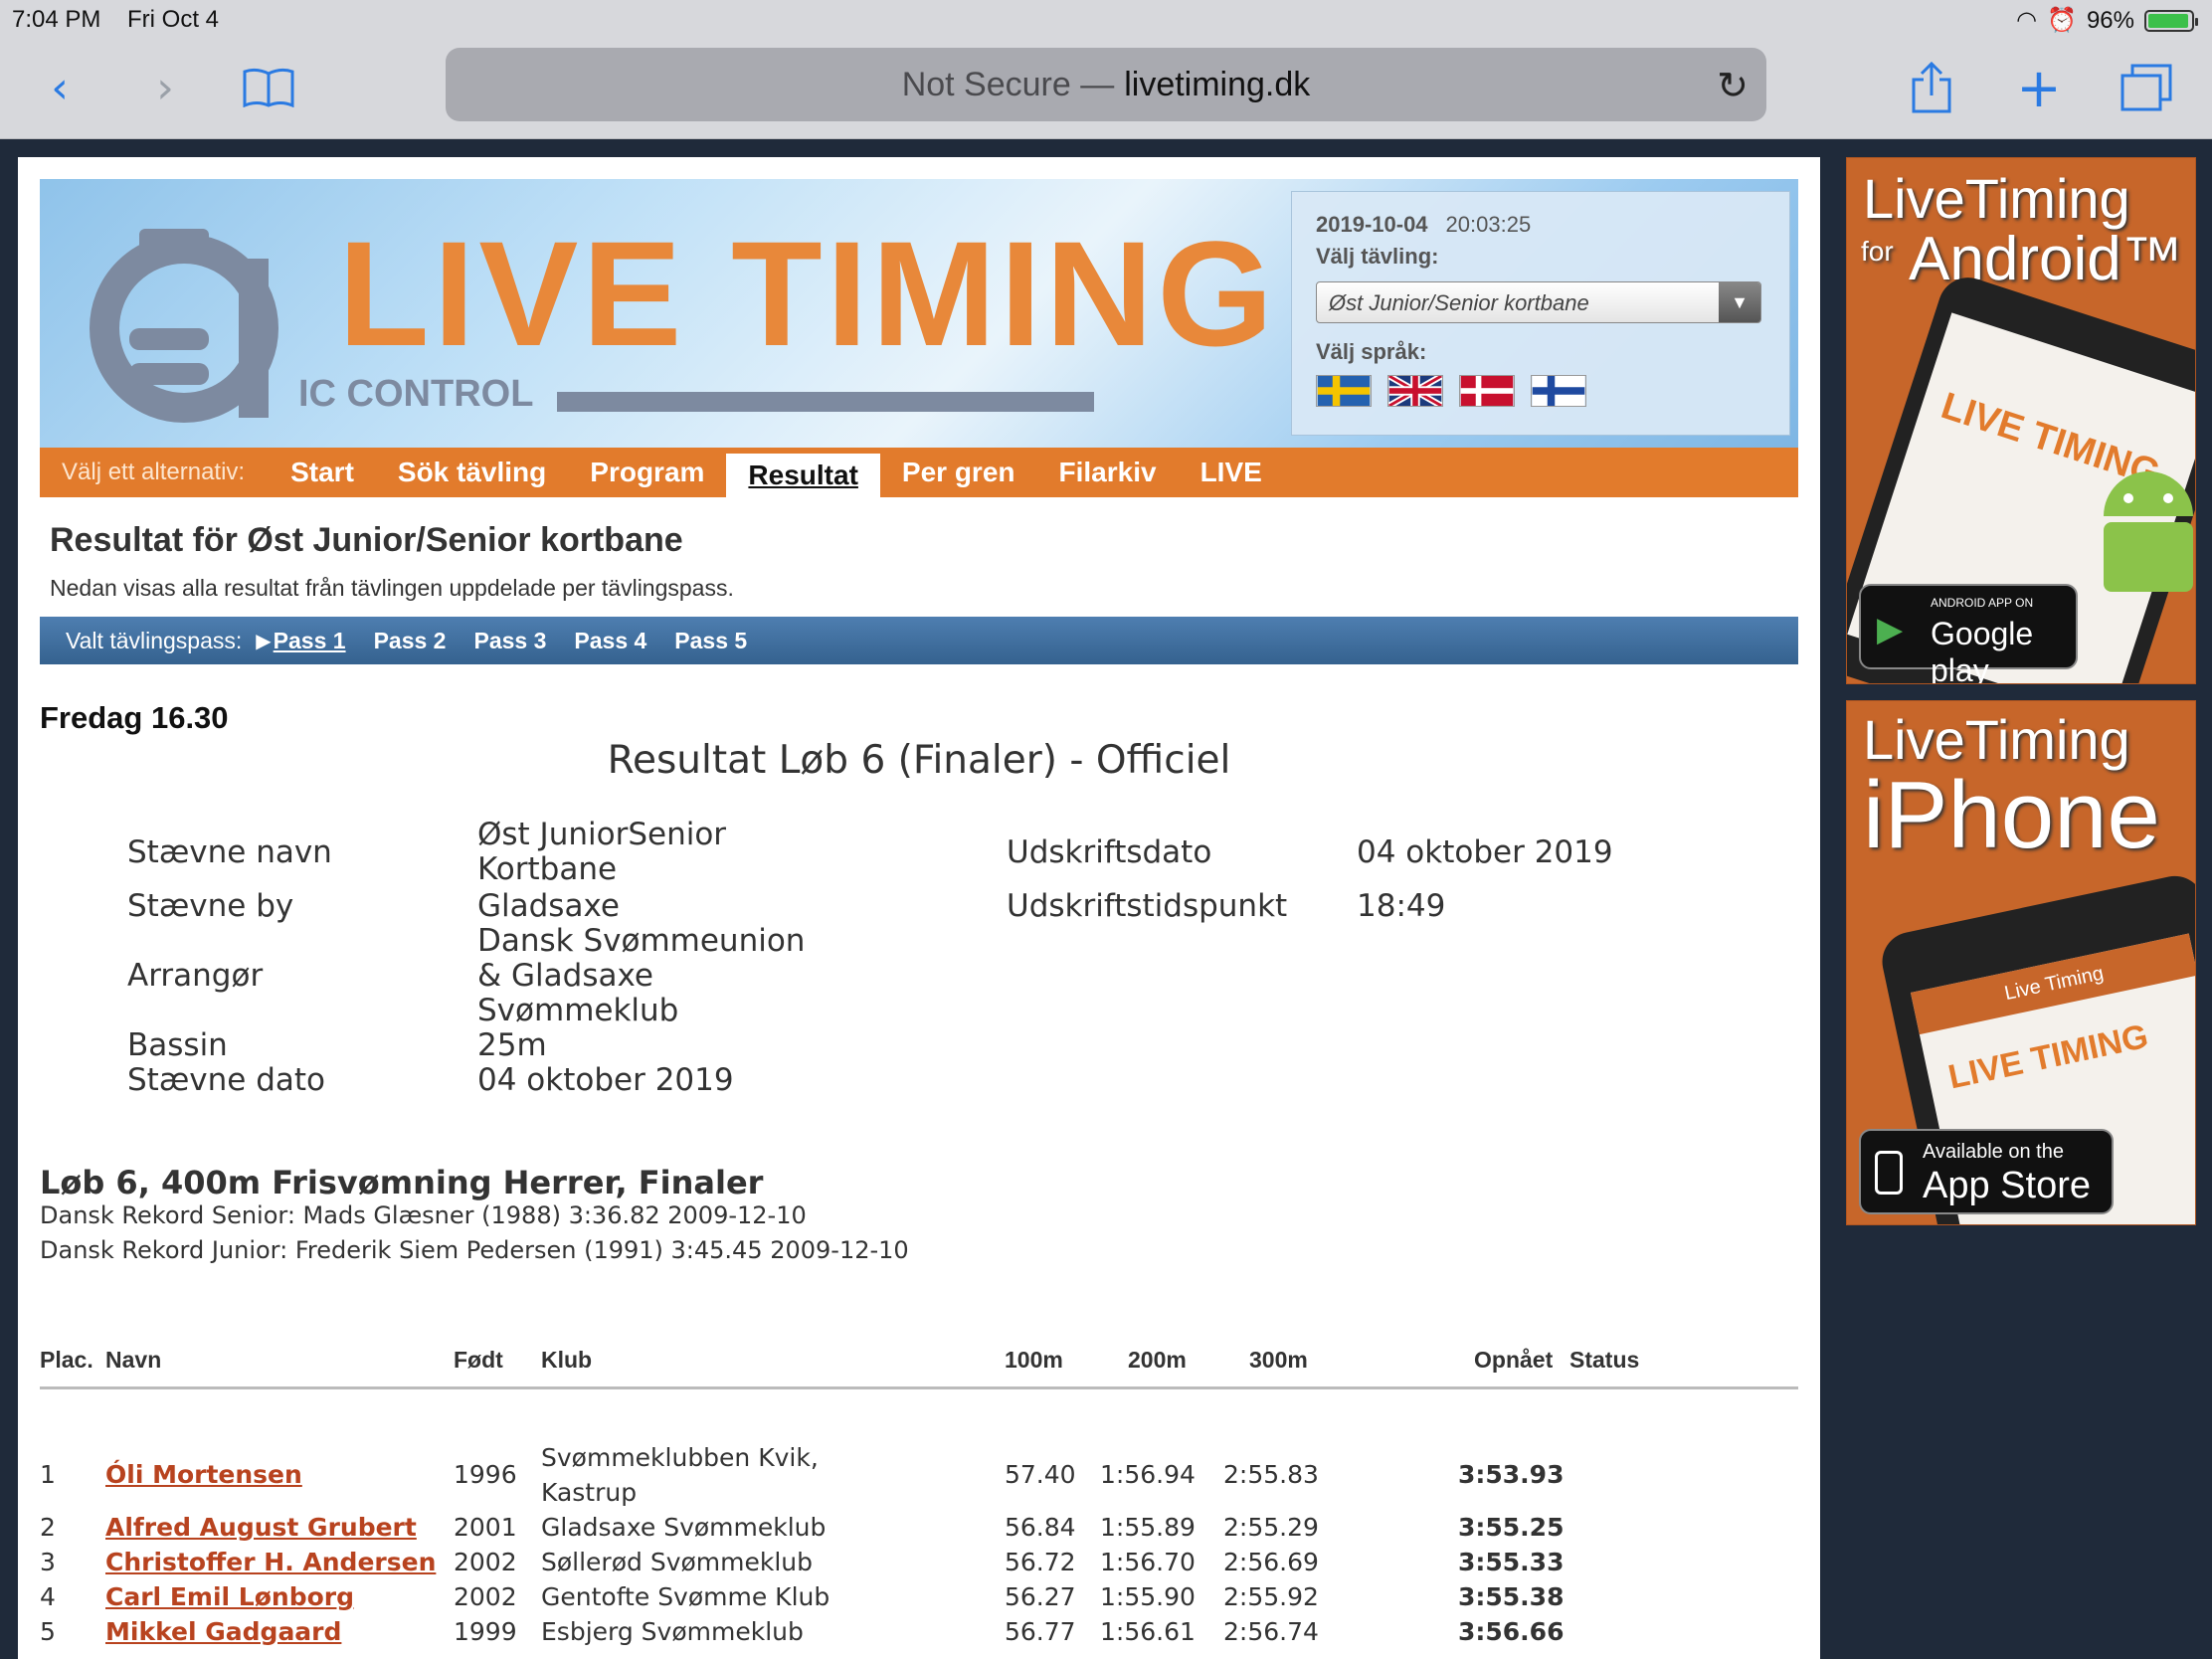 This screenshot has height=1659, width=2212. Describe the element at coordinates (1040, 1562) in the screenshot. I see `row3-split-100: 56.72` at that location.